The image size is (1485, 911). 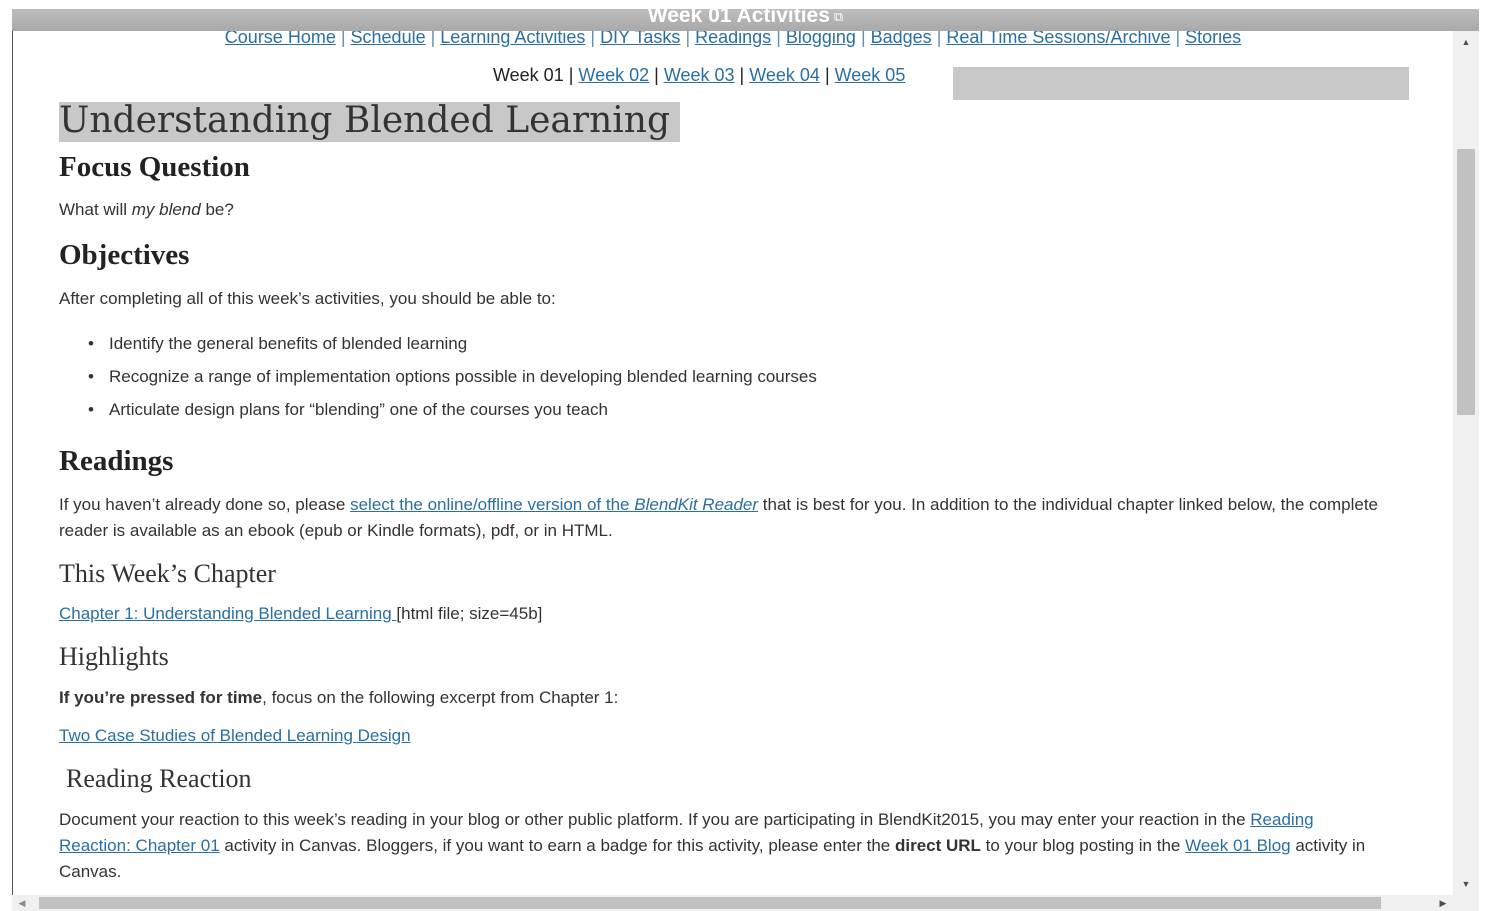 What do you see at coordinates (870, 75) in the screenshot?
I see `week-05-link: Week 05` at bounding box center [870, 75].